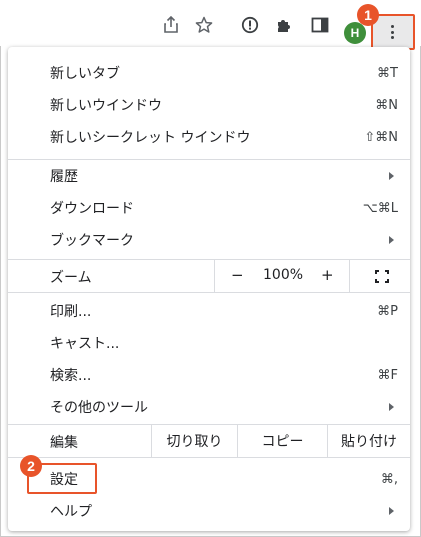  I want to click on copy-button: コピー, so click(282, 441).